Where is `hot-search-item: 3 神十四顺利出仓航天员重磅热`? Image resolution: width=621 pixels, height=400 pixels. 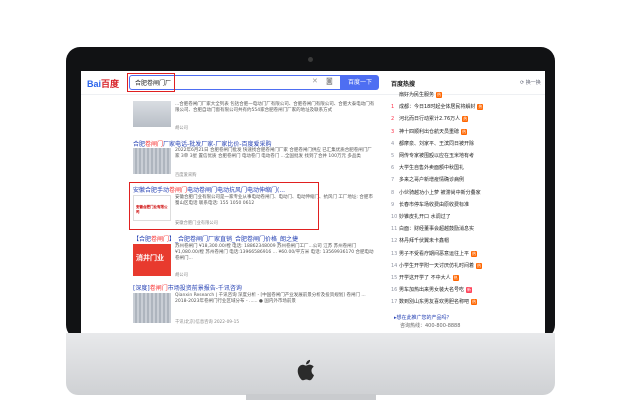
hot-search-item: 3 神十四顺利出仓航天员重磅热 is located at coordinates (466, 131).